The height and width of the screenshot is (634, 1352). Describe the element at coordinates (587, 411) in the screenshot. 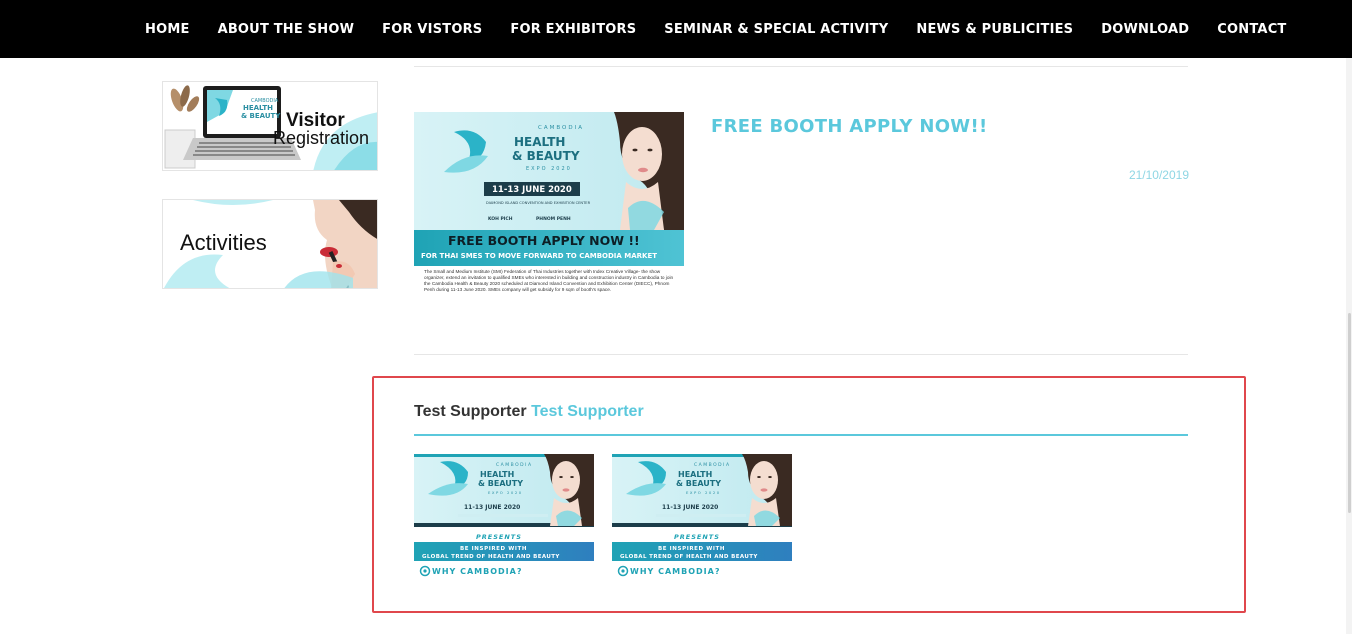

I see `supporter-title-accent: Test Supporter` at that location.